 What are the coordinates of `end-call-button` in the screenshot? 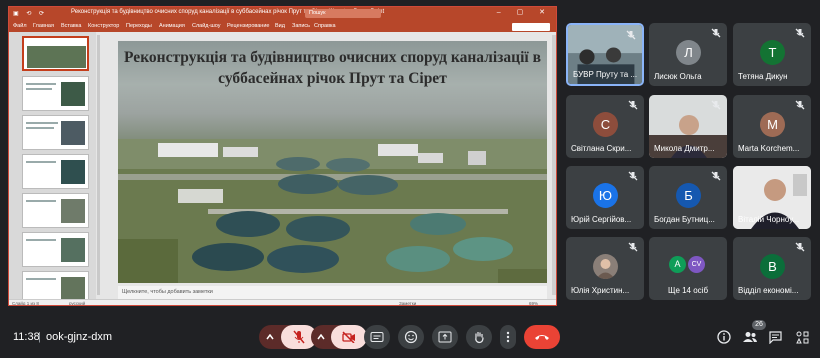 It's located at (542, 337).